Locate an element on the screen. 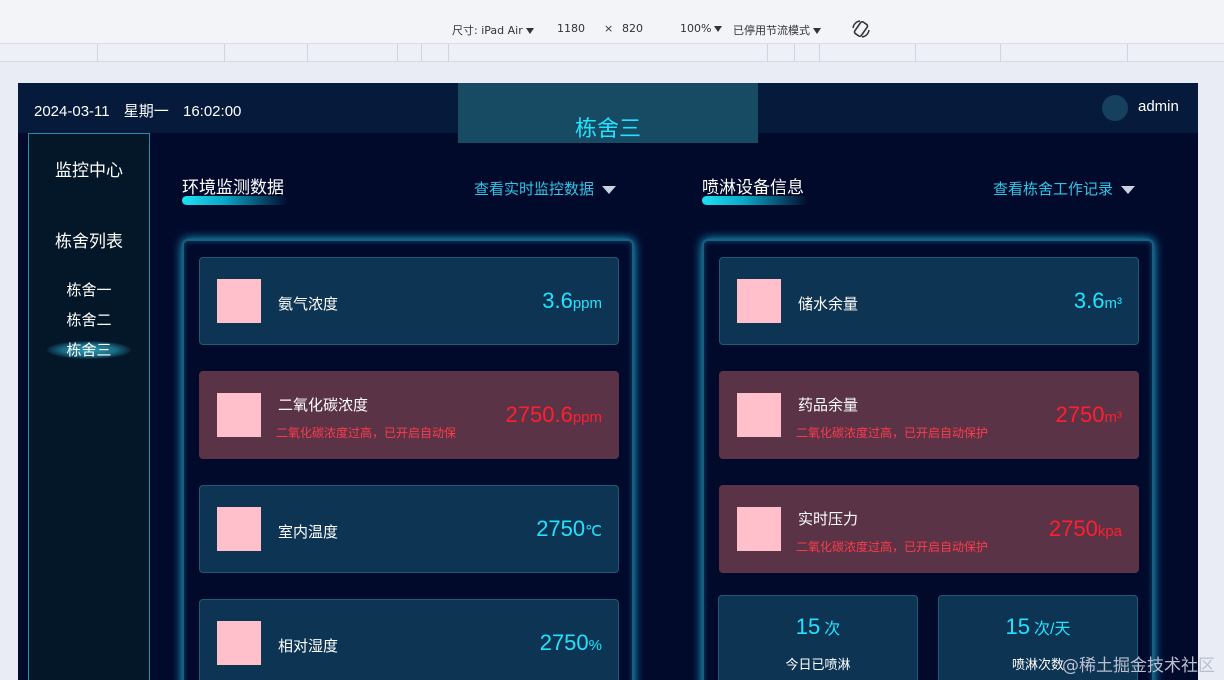 Image resolution: width=1224 pixels, height=680 pixels. sidebar-item-3: 栋舍三 is located at coordinates (89, 349).